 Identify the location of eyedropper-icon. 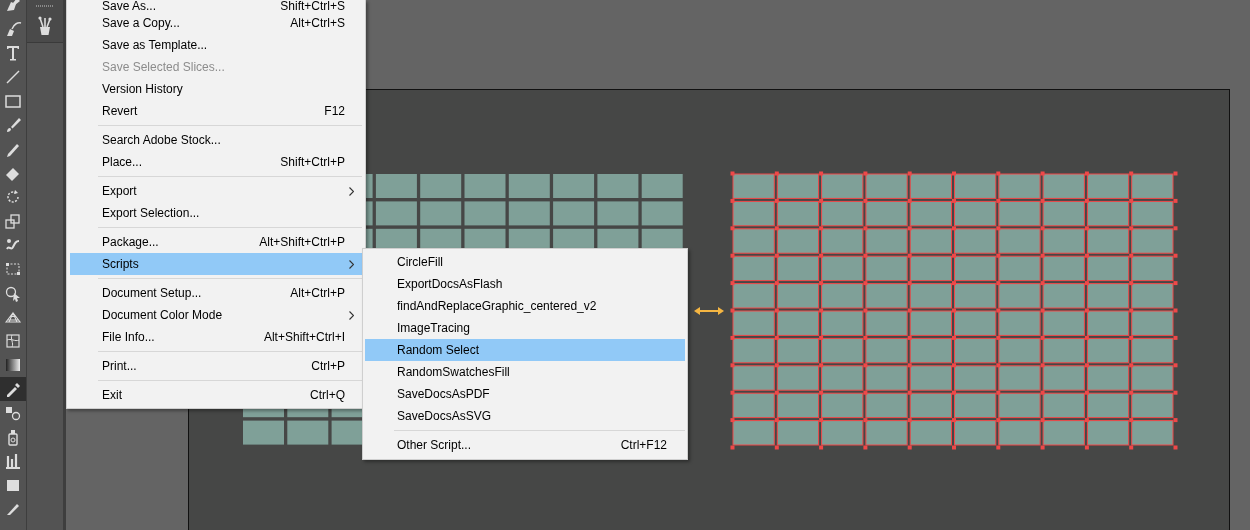
(13, 389).